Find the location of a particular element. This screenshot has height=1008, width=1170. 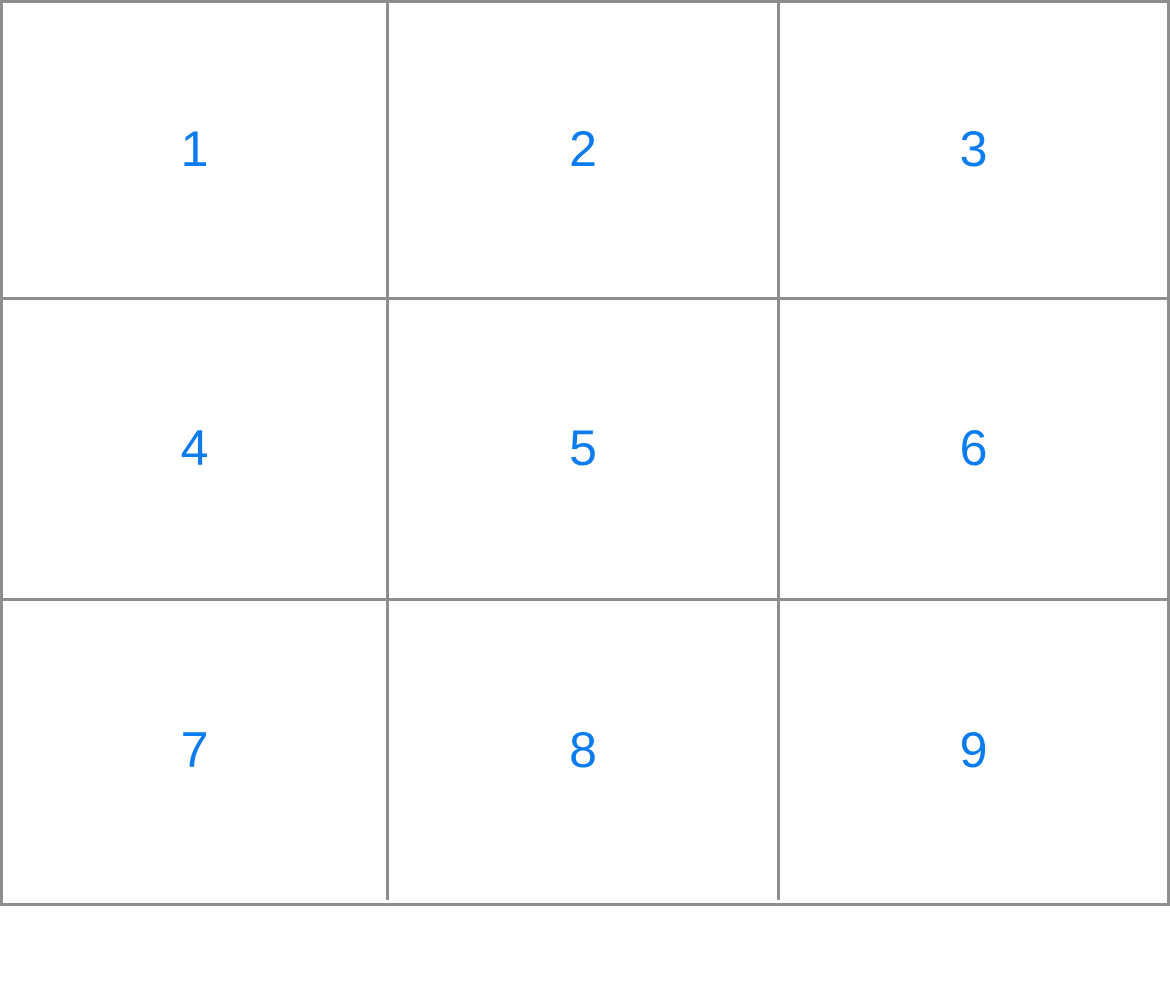

key-6: 6 is located at coordinates (973, 450).